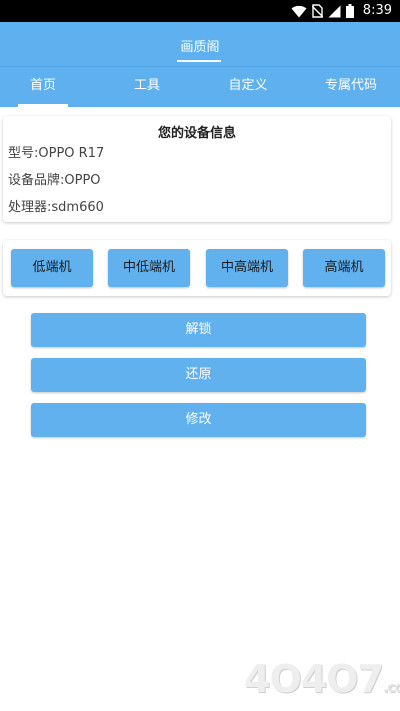  Describe the element at coordinates (341, 11) in the screenshot. I see `status-icons: 8:39` at that location.